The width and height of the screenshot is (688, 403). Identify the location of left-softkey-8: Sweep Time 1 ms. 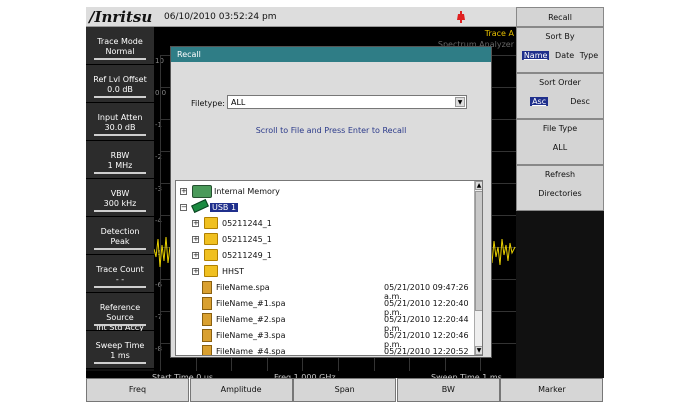
(120, 350).